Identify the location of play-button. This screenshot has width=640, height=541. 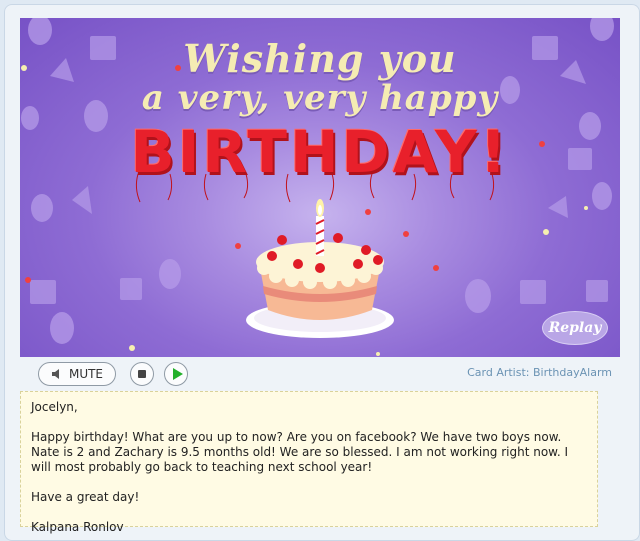
(176, 374).